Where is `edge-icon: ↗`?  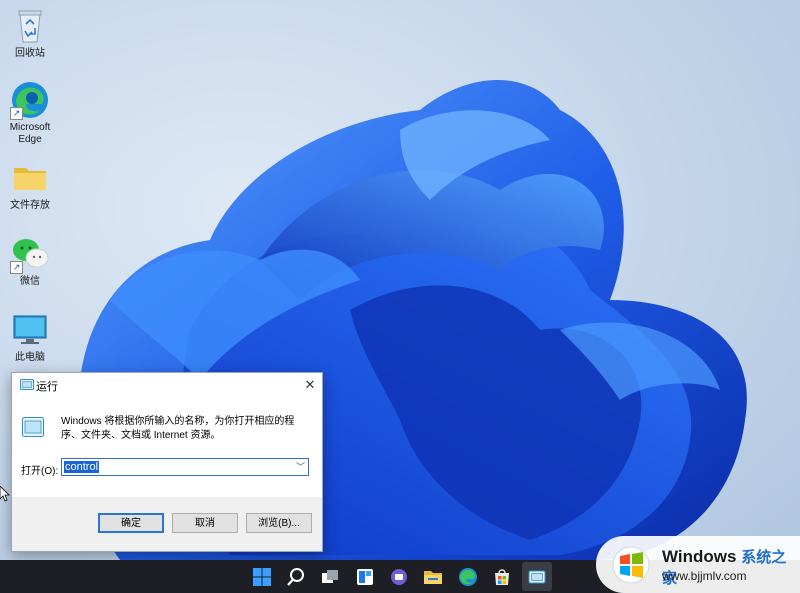 edge-icon: ↗ is located at coordinates (30, 100).